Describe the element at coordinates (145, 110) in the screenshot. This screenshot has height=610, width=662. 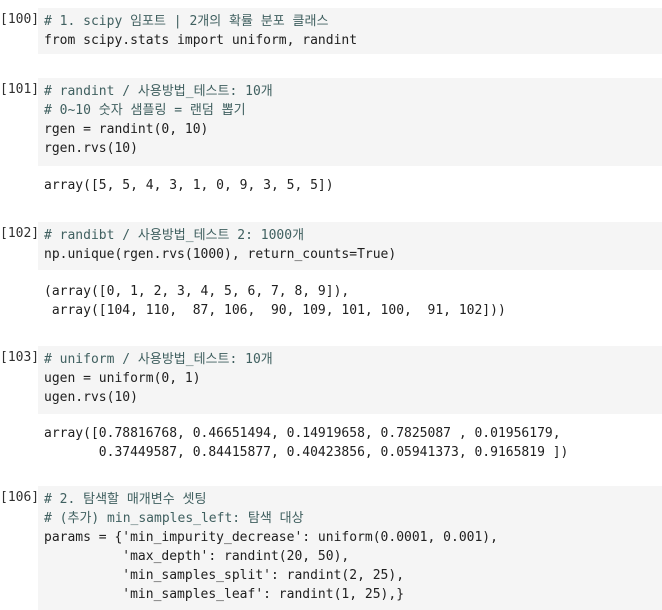
I see `code-line: # 0~10 숫자 샘플링 = 랜덤 뽑기` at that location.